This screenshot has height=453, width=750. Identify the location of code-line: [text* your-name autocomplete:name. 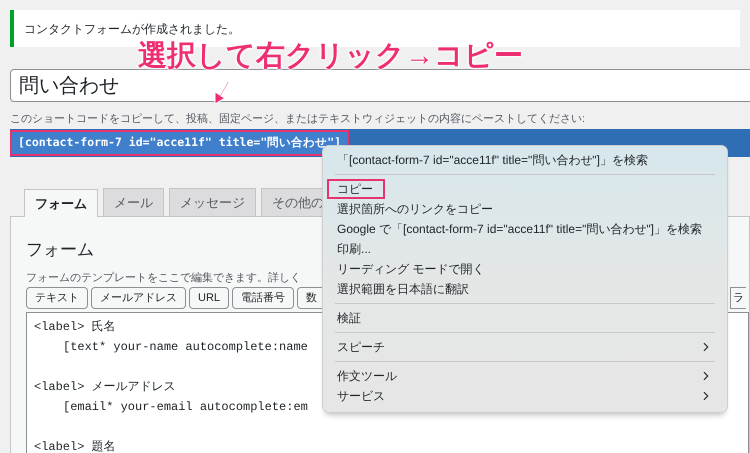
(185, 347).